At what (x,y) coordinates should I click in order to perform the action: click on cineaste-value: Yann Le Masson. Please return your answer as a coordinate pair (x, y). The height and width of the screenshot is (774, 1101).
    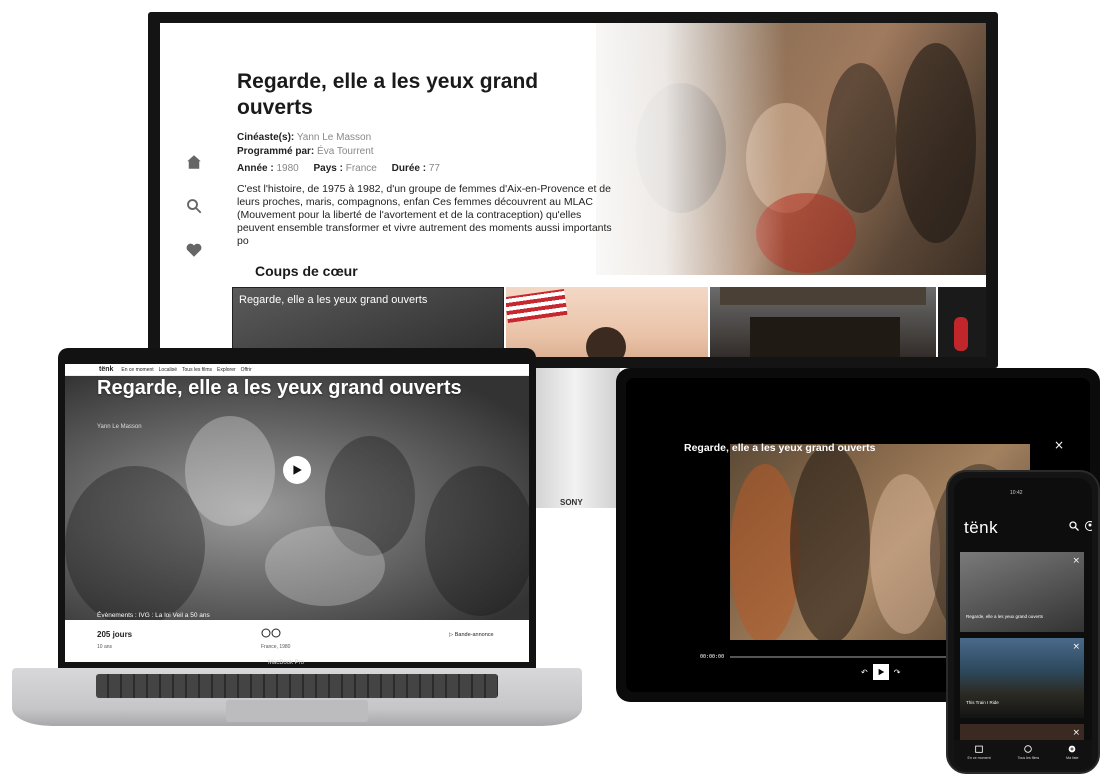
    Looking at the image, I should click on (334, 137).